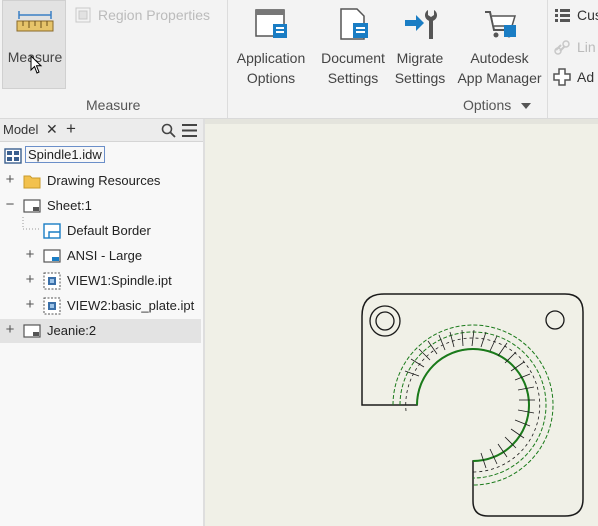  Describe the element at coordinates (100, 206) in the screenshot. I see `tree-item-sheet-1: − Sheet:1` at that location.